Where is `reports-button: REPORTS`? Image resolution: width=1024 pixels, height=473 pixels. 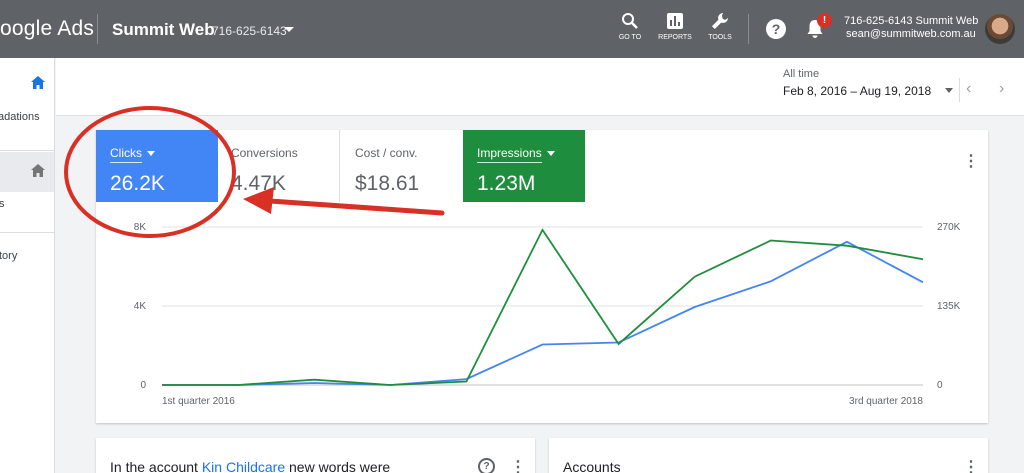 reports-button: REPORTS is located at coordinates (675, 26).